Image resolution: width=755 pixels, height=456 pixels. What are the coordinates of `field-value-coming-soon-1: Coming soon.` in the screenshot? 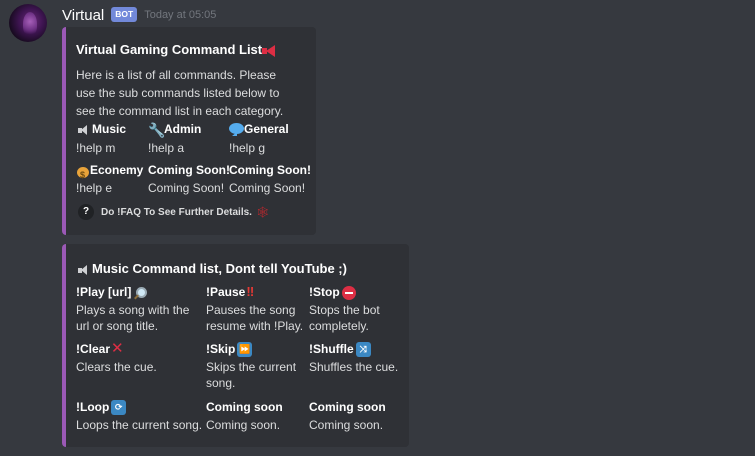 It's located at (243, 425).